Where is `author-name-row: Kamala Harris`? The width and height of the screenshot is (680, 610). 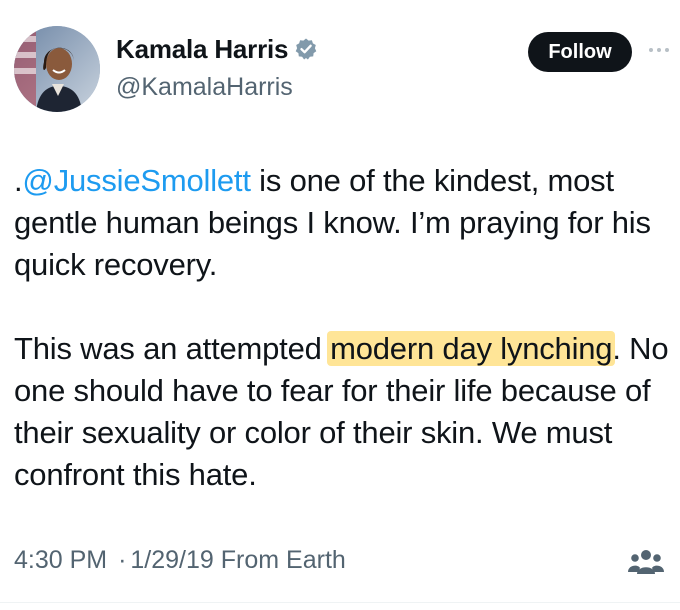
author-name-row: Kamala Harris is located at coordinates (217, 49).